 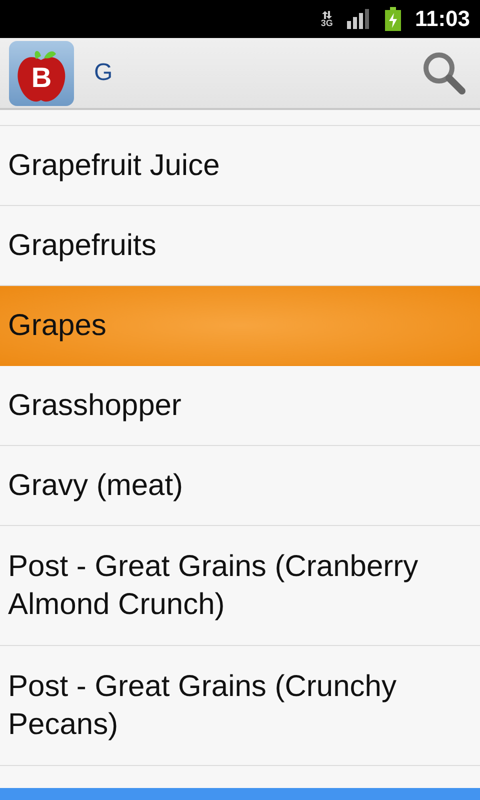 I want to click on app-logo: B, so click(x=41, y=73).